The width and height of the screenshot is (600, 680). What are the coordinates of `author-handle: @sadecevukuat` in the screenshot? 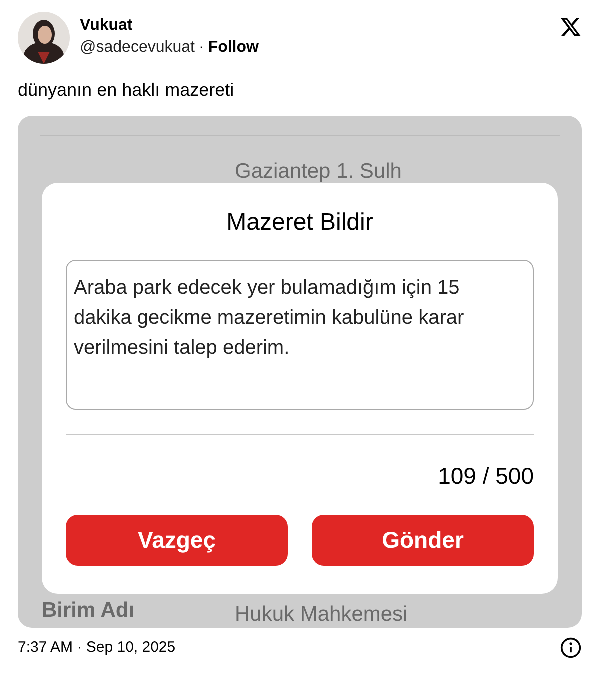 It's located at (137, 48).